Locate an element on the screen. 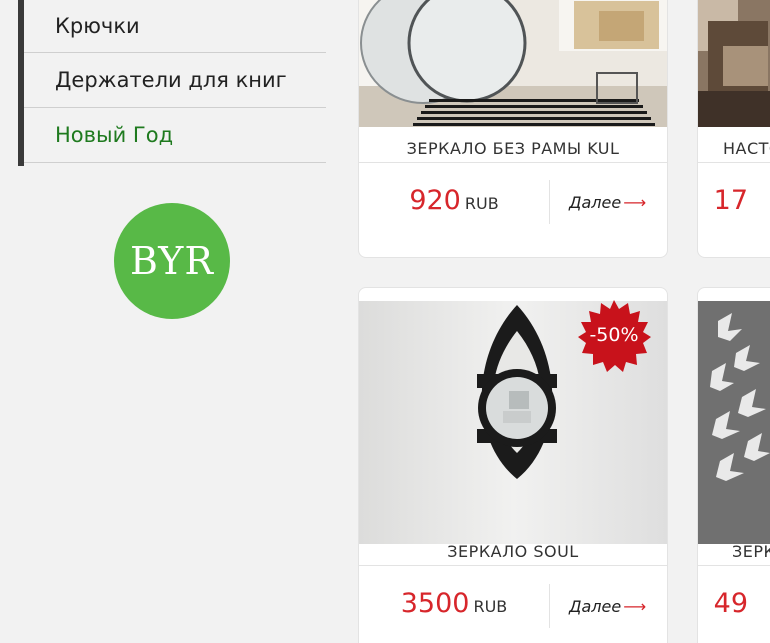  product-price: 920 RUB is located at coordinates (454, 200).